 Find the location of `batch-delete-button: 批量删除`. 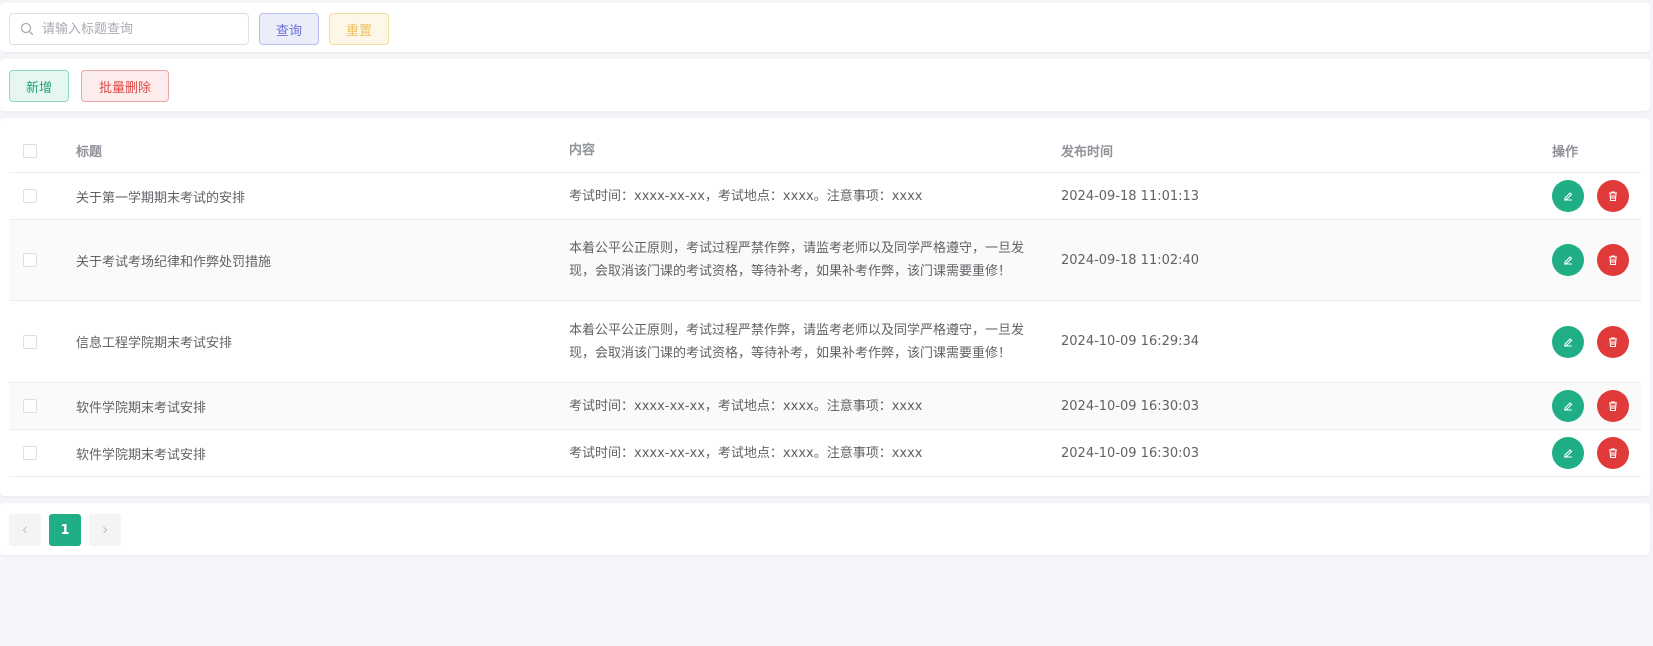

batch-delete-button: 批量删除 is located at coordinates (125, 86).